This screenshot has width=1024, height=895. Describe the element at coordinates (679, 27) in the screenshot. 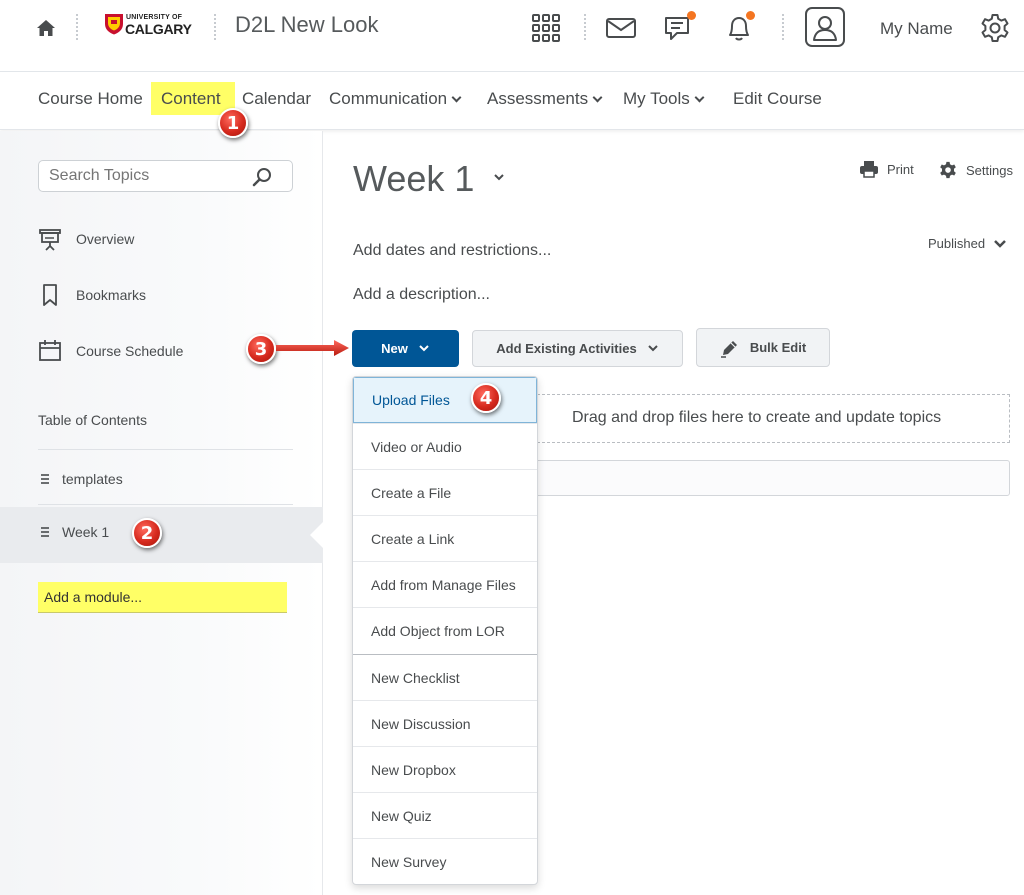

I see `chat-icon` at that location.